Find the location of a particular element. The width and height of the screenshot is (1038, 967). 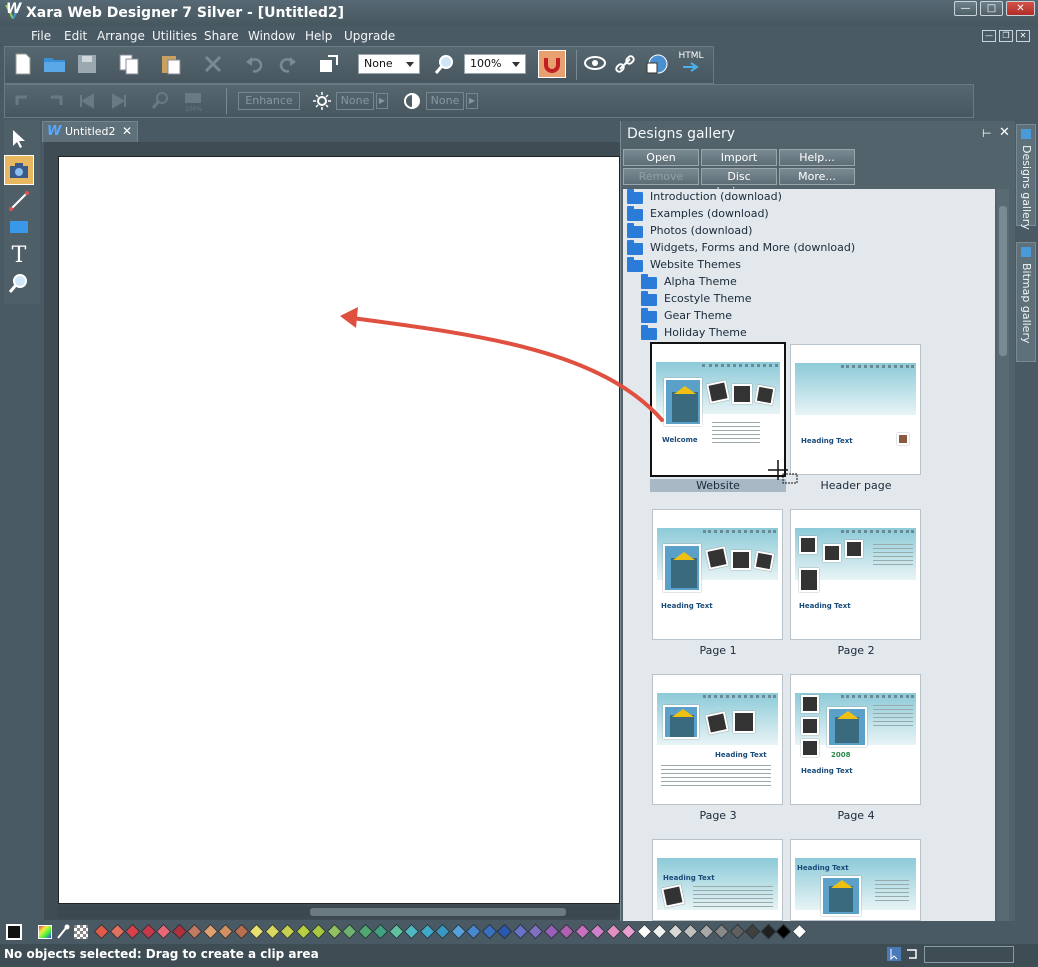

contrast-field: None is located at coordinates (445, 101).